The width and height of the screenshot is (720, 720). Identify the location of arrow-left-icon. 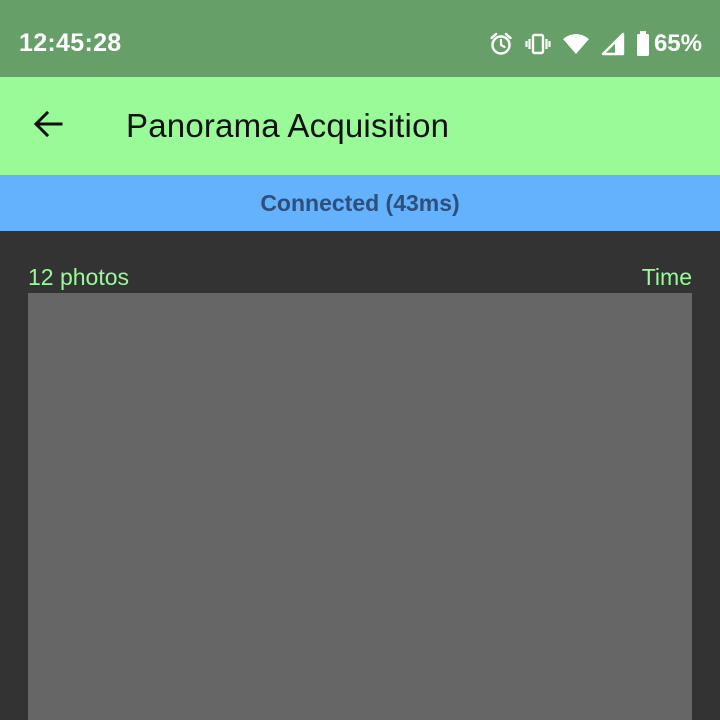
(48, 126).